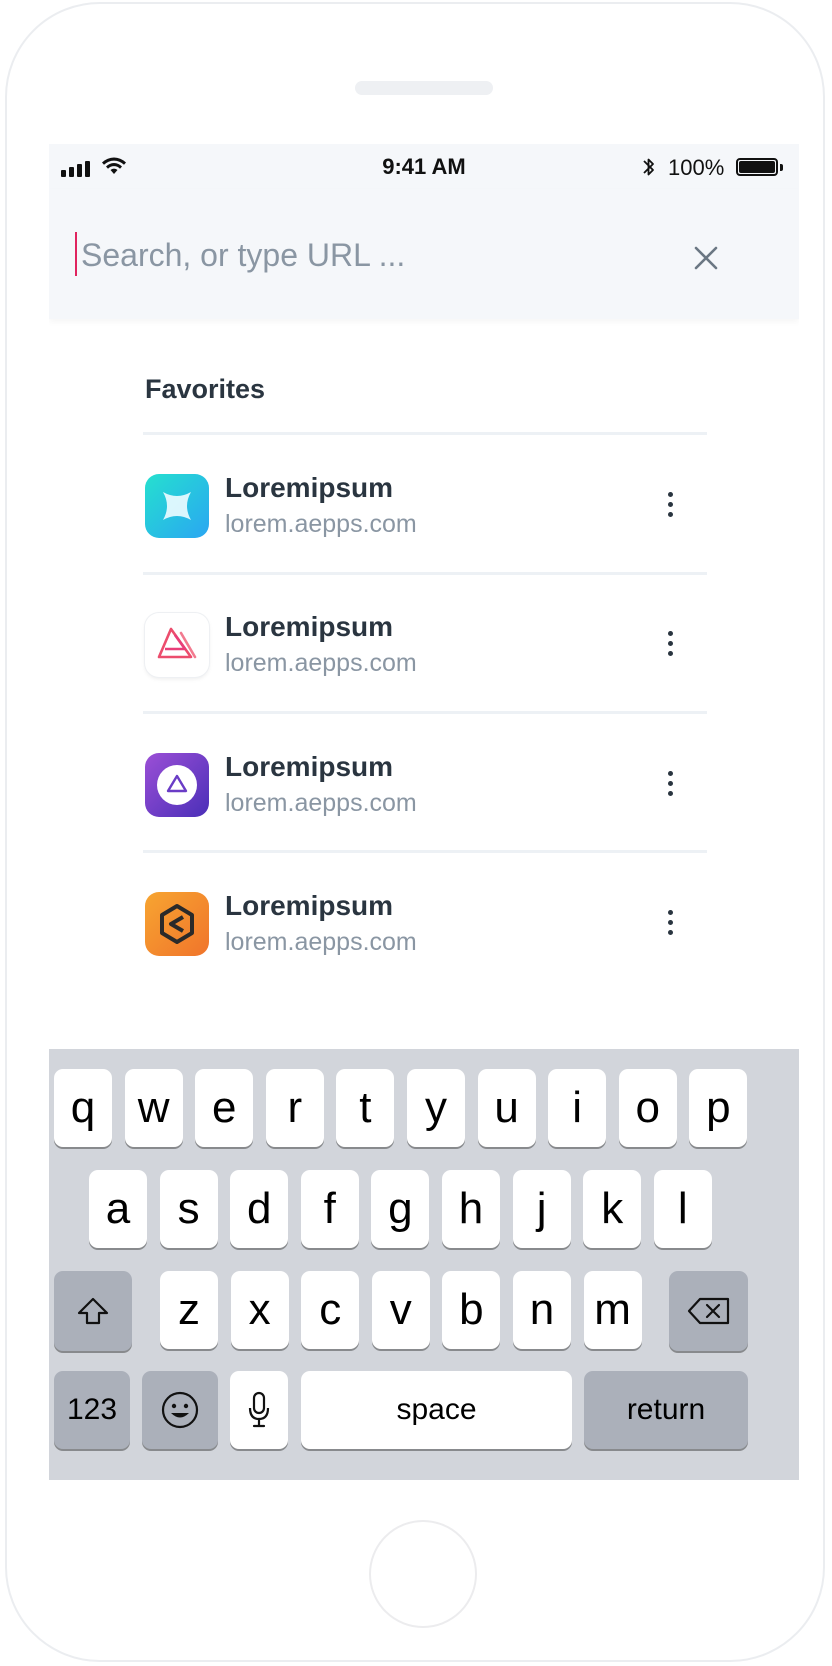 This screenshot has width=832, height=1666. What do you see at coordinates (436, 1108) in the screenshot?
I see `key-y: y` at bounding box center [436, 1108].